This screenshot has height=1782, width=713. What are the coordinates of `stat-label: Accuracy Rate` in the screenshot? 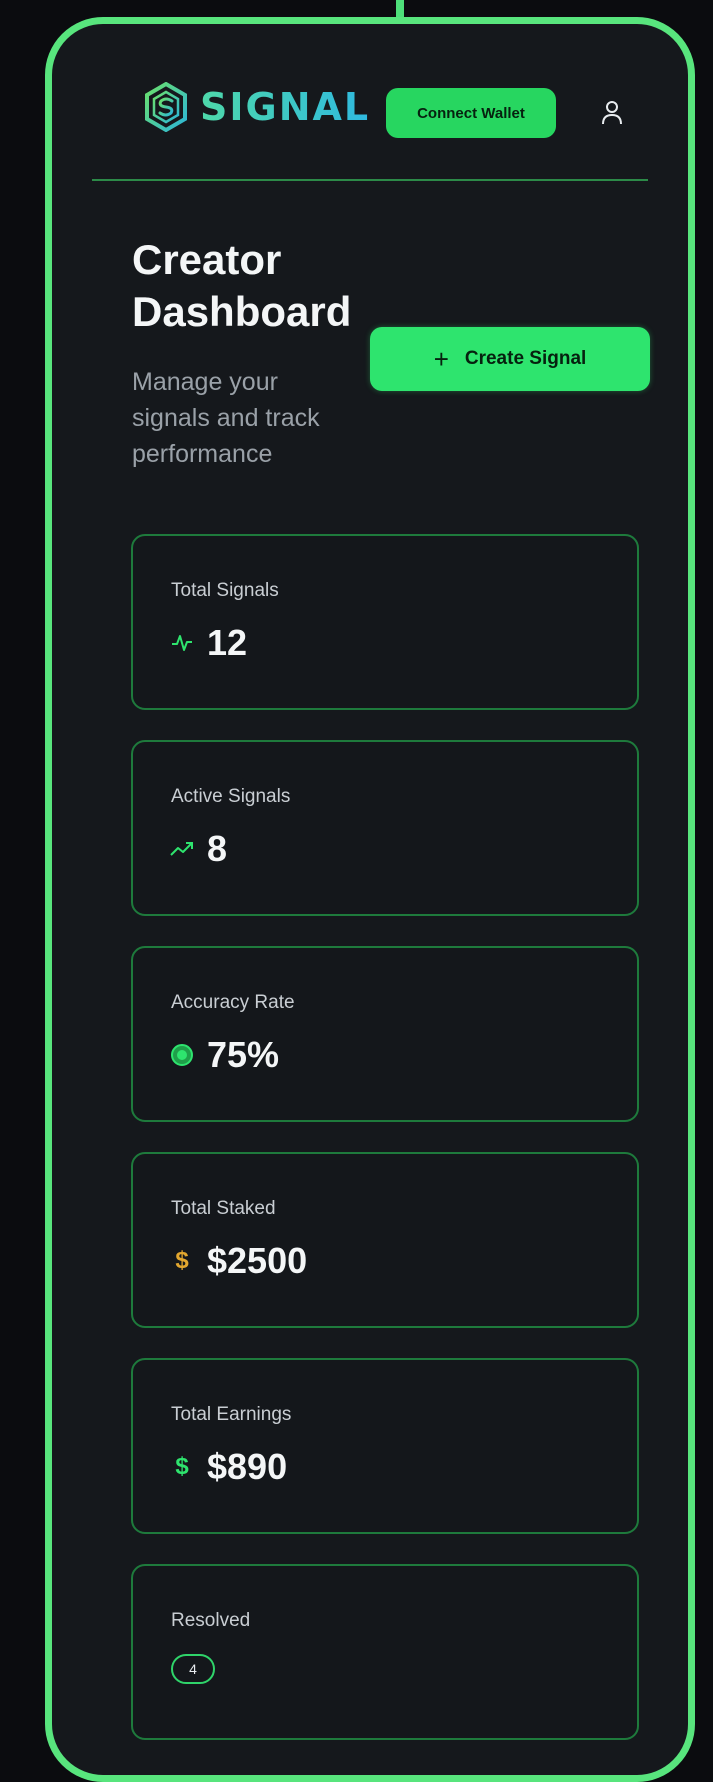 It's located at (233, 1002).